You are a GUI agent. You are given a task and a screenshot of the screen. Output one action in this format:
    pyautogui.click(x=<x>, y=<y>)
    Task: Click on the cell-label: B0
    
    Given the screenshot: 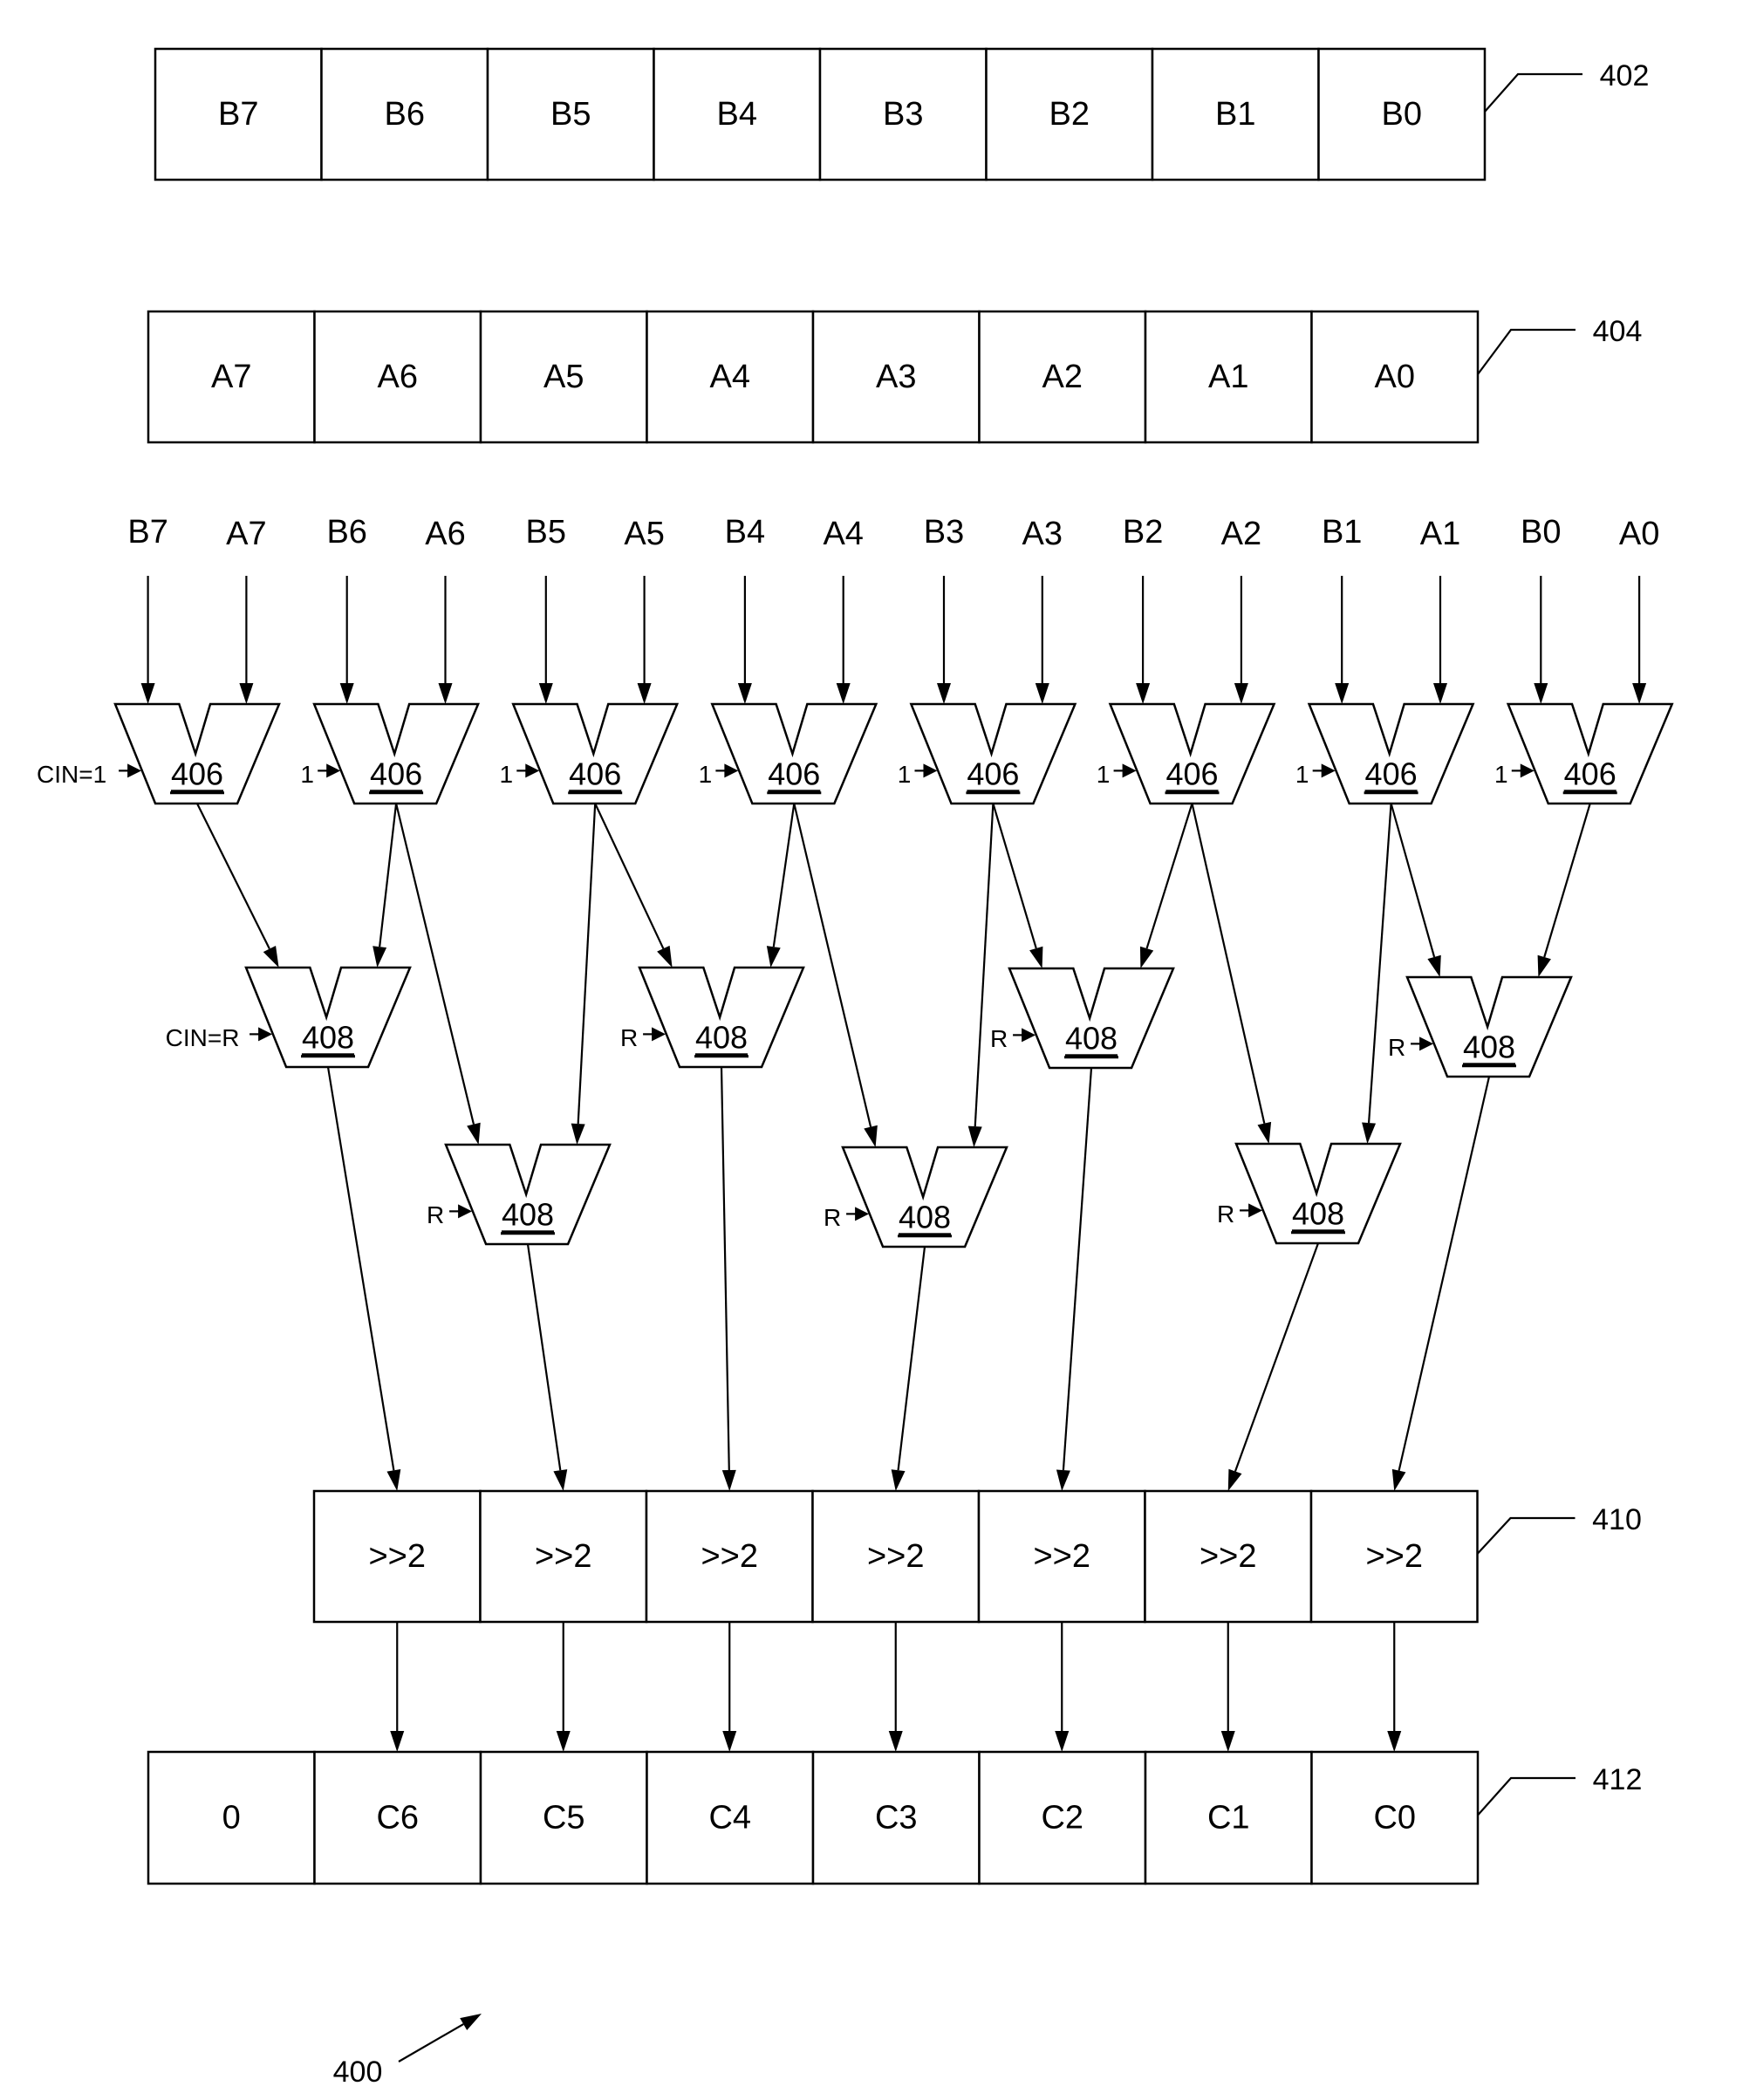 What is the action you would take?
    pyautogui.click(x=1402, y=114)
    